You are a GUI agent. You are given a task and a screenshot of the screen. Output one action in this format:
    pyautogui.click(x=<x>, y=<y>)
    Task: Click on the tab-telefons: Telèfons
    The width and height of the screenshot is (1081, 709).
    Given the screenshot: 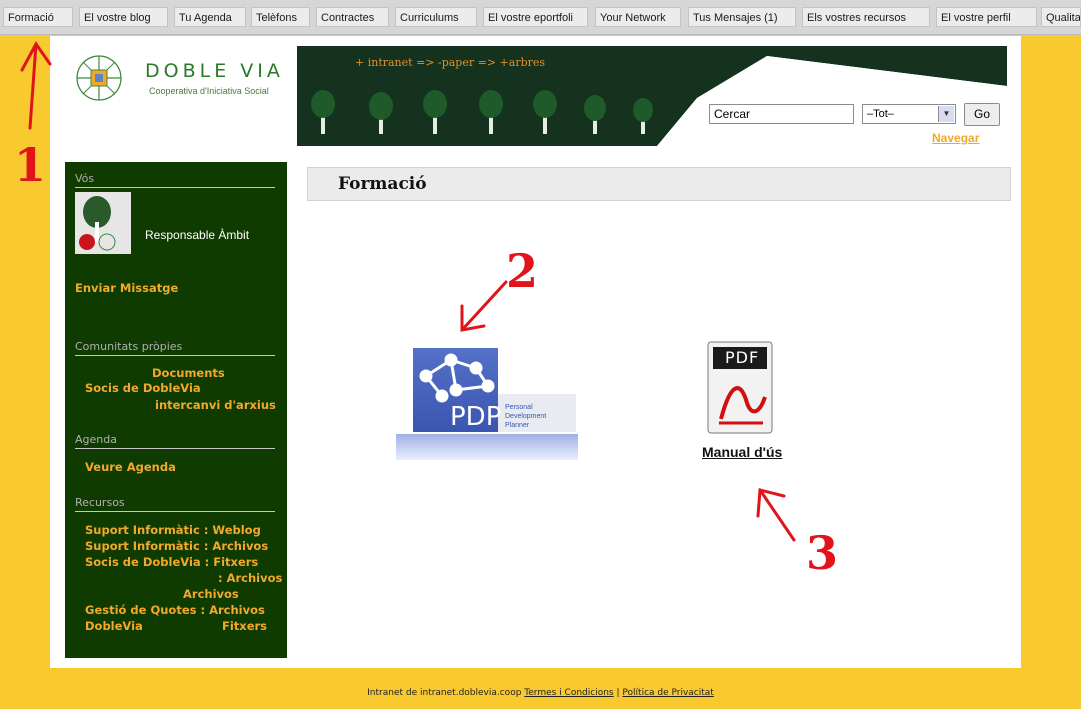 What is the action you would take?
    pyautogui.click(x=280, y=17)
    